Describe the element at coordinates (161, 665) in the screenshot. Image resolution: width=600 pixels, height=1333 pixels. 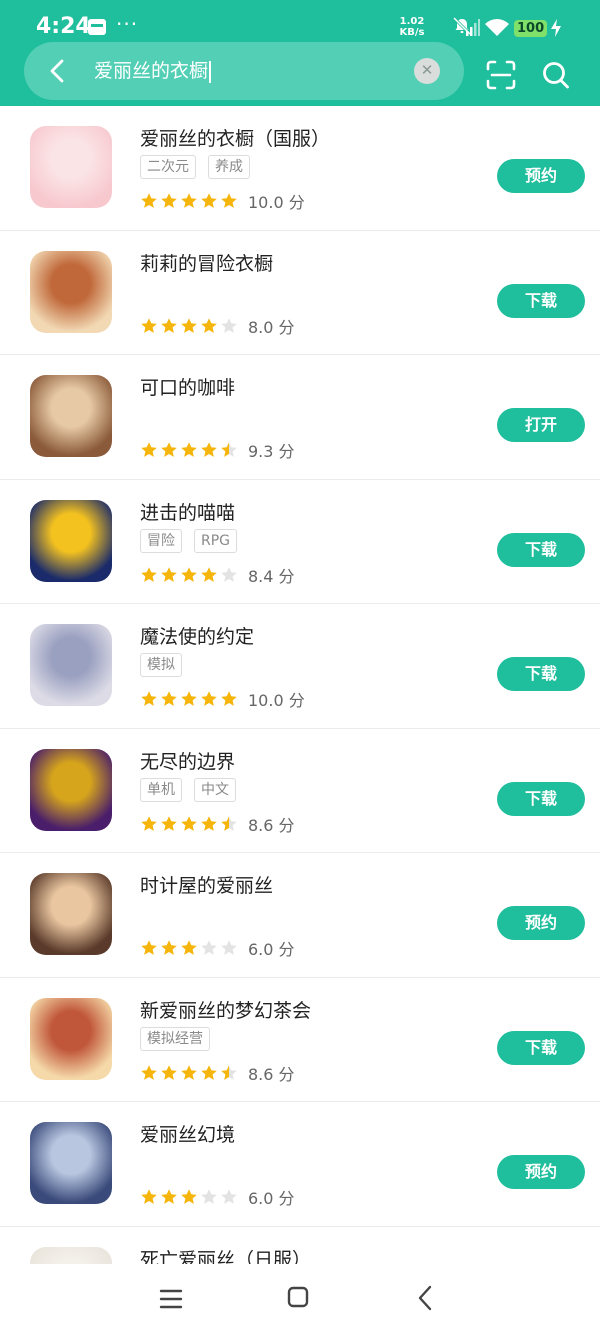
I see `tag: 模拟` at that location.